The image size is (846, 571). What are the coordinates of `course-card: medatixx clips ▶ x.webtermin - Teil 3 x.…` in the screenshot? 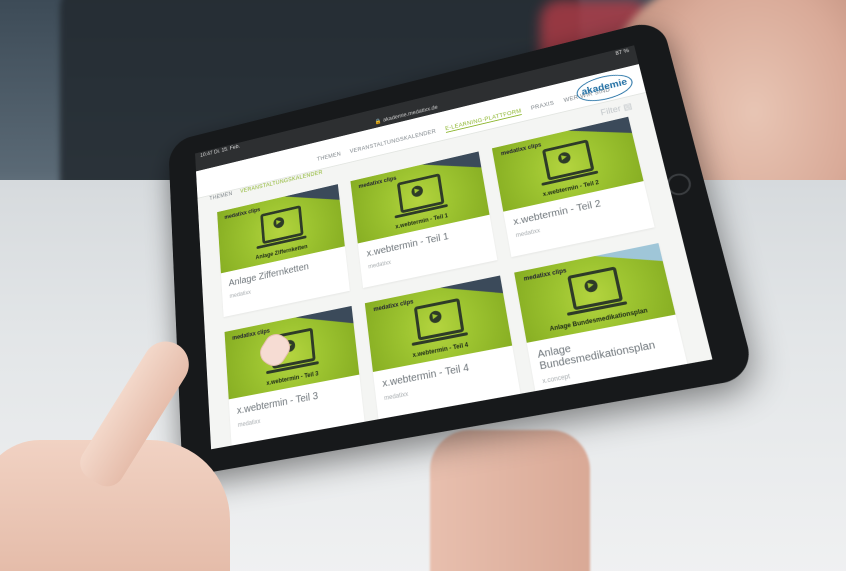 It's located at (294, 376).